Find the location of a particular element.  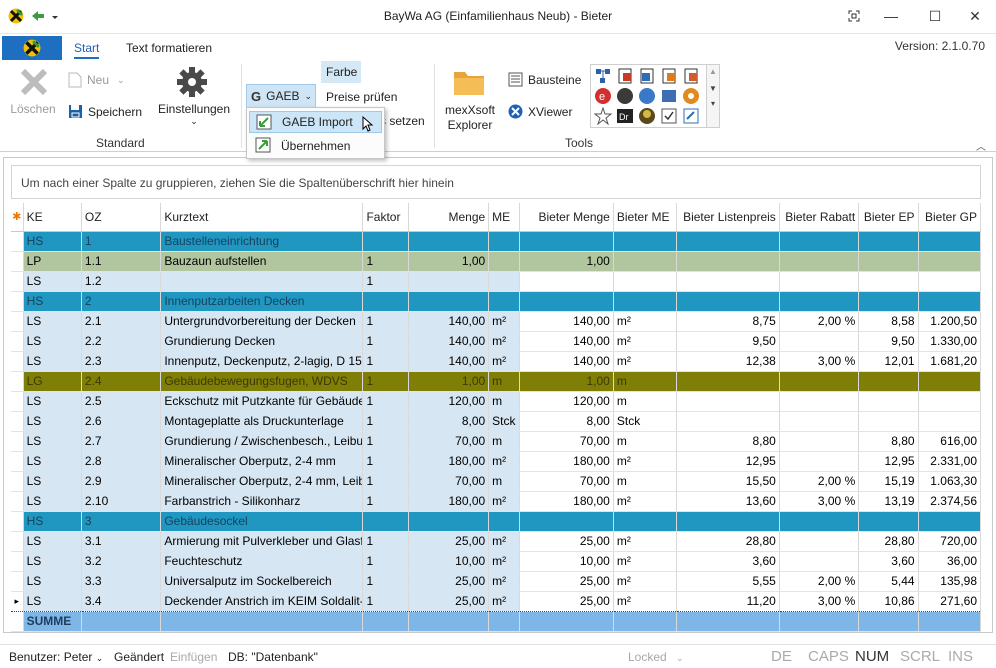

delete-button is located at coordinates (34, 82).